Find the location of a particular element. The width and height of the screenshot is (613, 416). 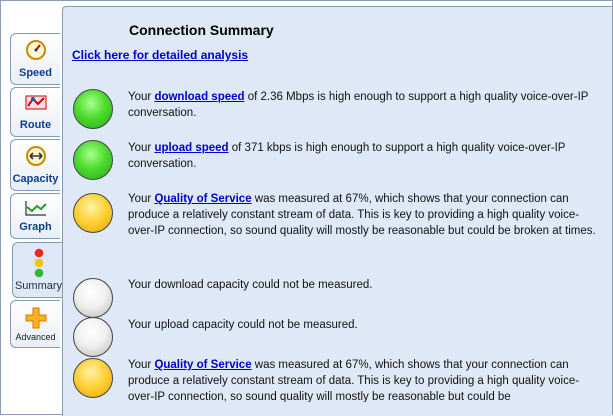

tab-label: Summary is located at coordinates (38, 286).